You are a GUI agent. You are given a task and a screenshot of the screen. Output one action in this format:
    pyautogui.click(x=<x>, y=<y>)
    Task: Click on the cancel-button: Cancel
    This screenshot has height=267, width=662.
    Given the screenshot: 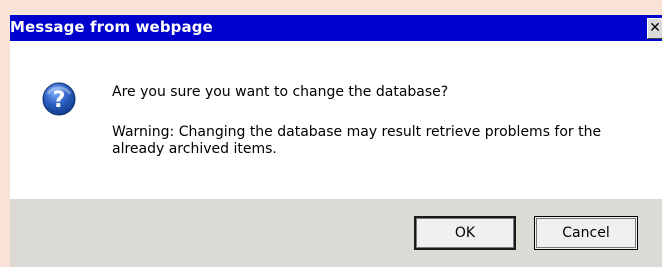 What is the action you would take?
    pyautogui.click(x=586, y=233)
    